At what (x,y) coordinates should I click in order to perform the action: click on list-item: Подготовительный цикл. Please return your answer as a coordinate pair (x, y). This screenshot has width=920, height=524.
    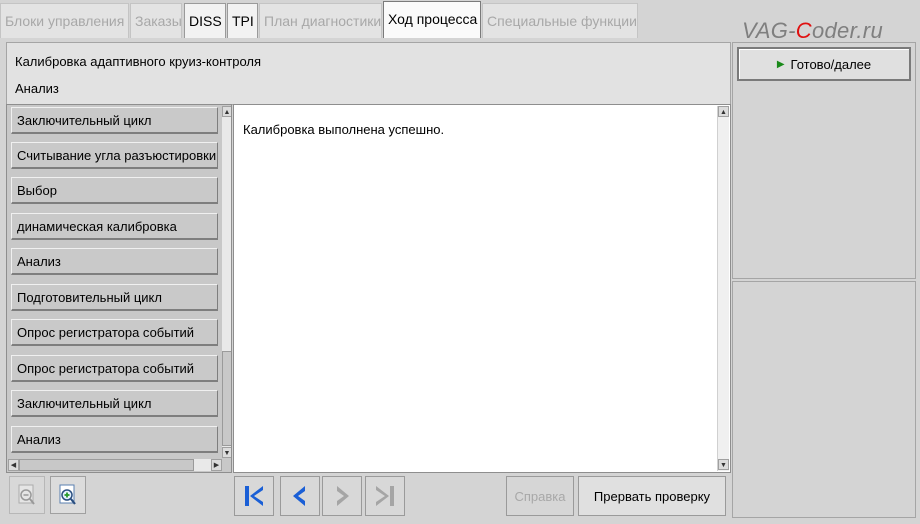
    Looking at the image, I should click on (114, 297).